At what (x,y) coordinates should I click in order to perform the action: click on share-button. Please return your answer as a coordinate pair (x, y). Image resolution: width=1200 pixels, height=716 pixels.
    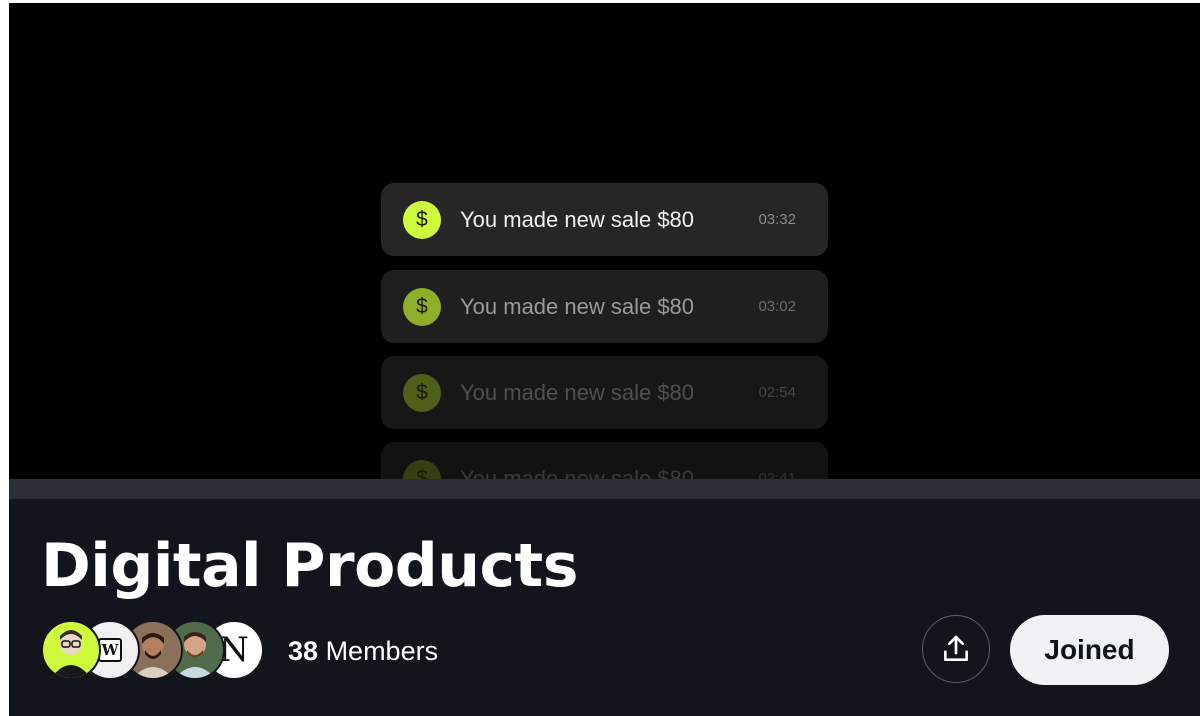
    Looking at the image, I should click on (956, 649).